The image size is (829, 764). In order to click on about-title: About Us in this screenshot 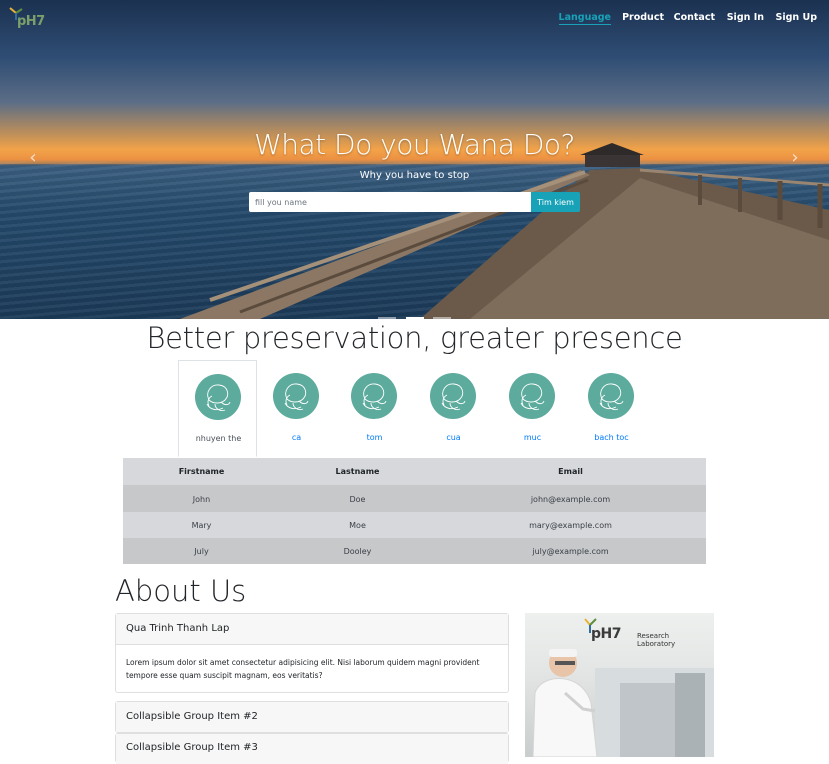, I will do `click(181, 591)`.